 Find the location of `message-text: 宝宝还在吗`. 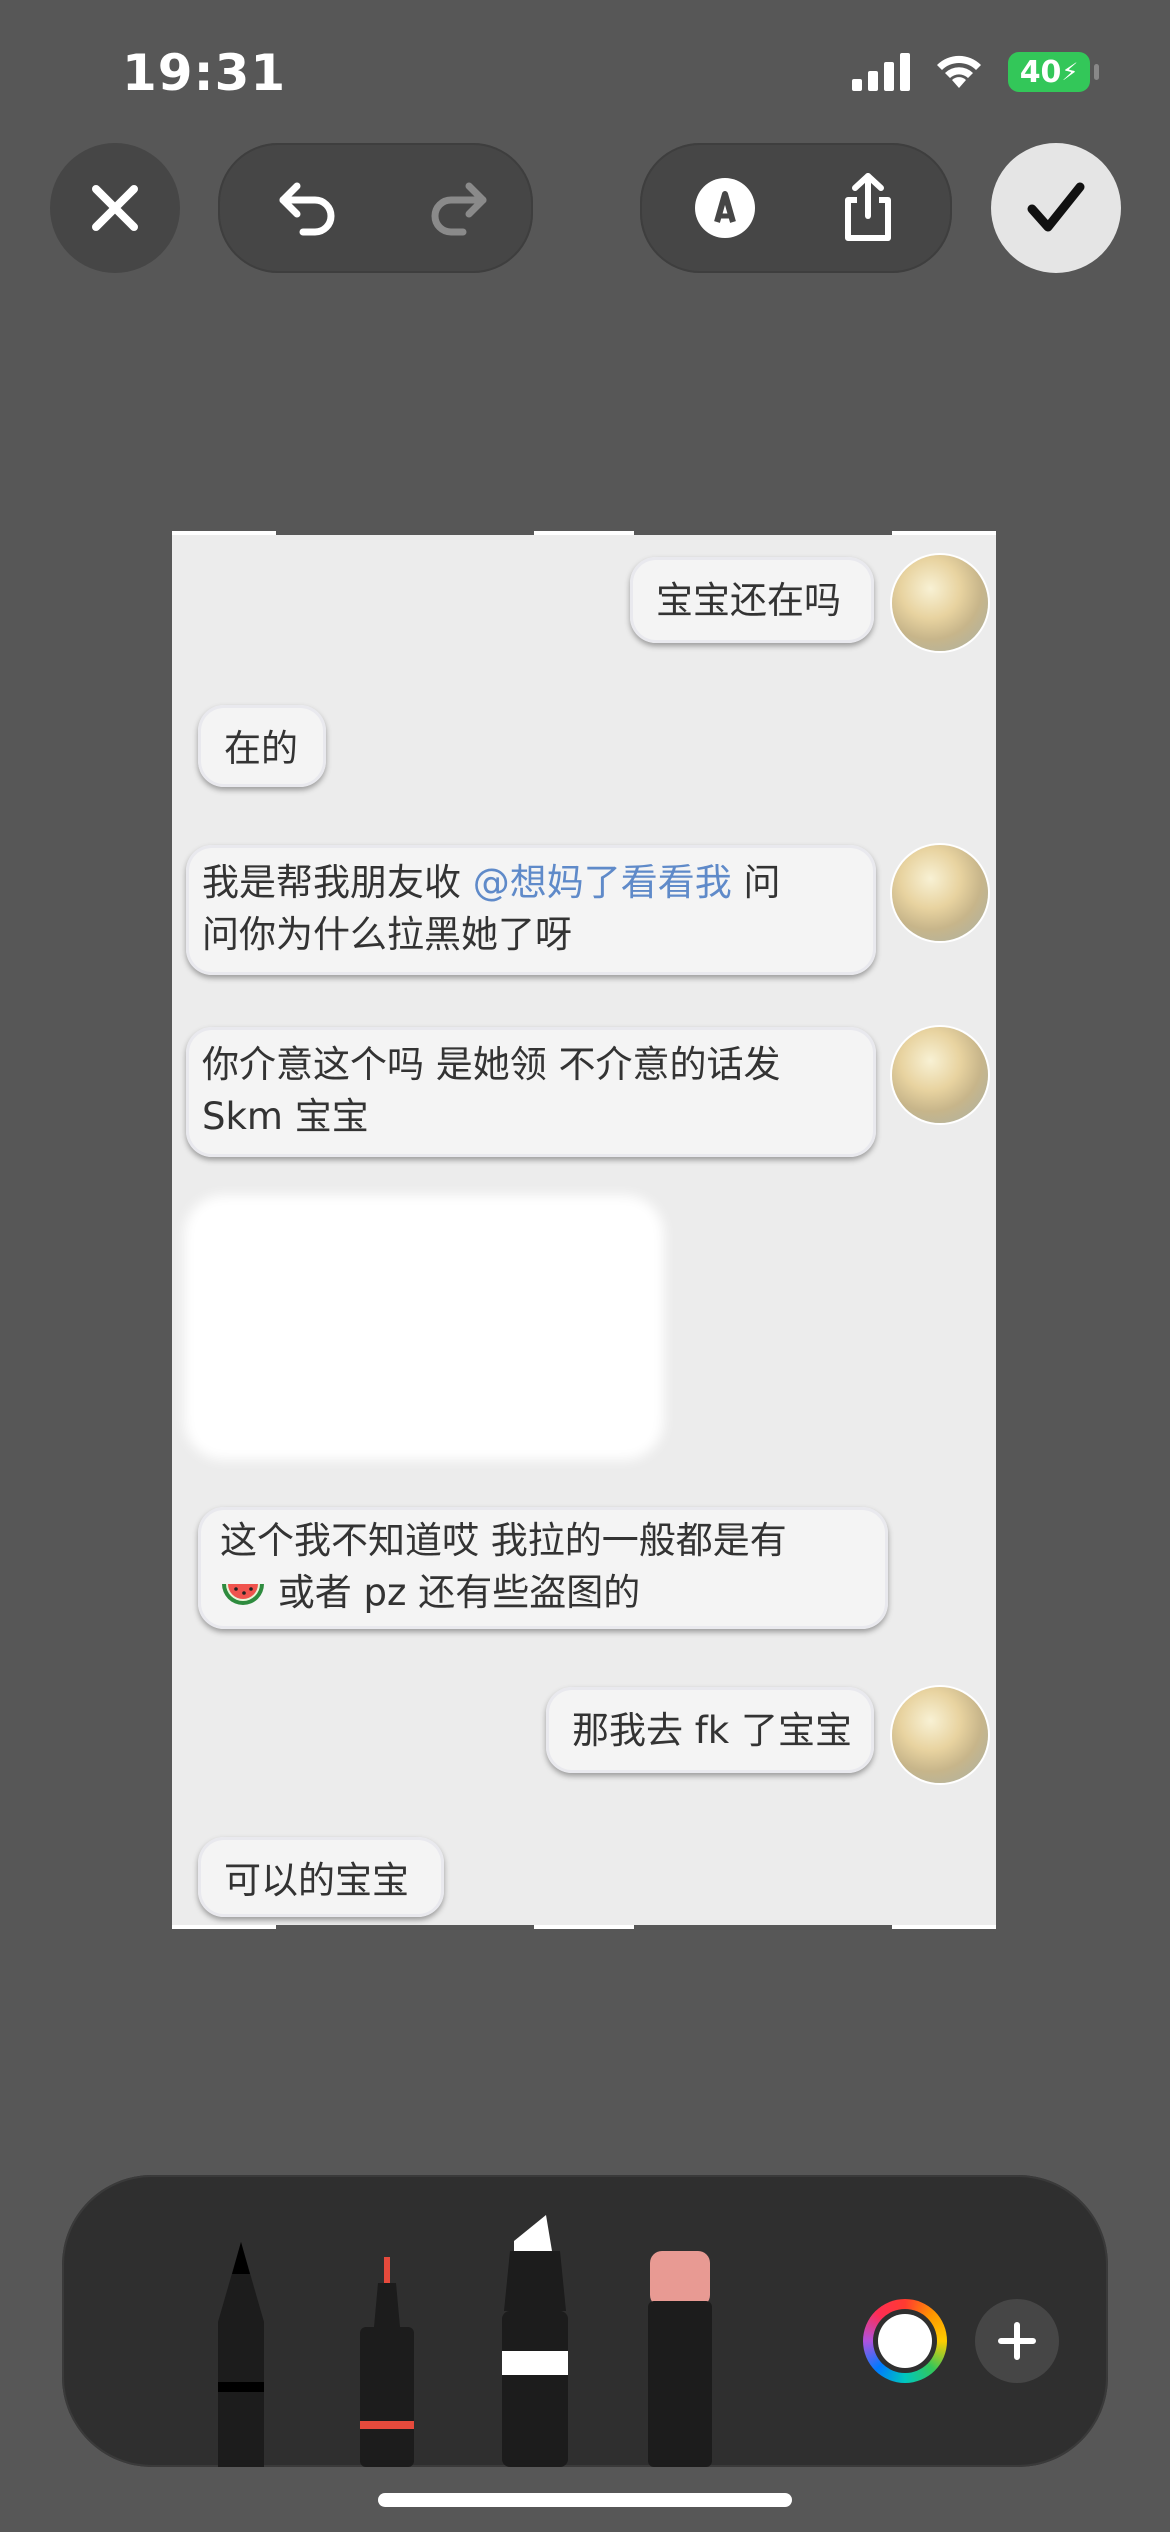

message-text: 宝宝还在吗 is located at coordinates (748, 600).